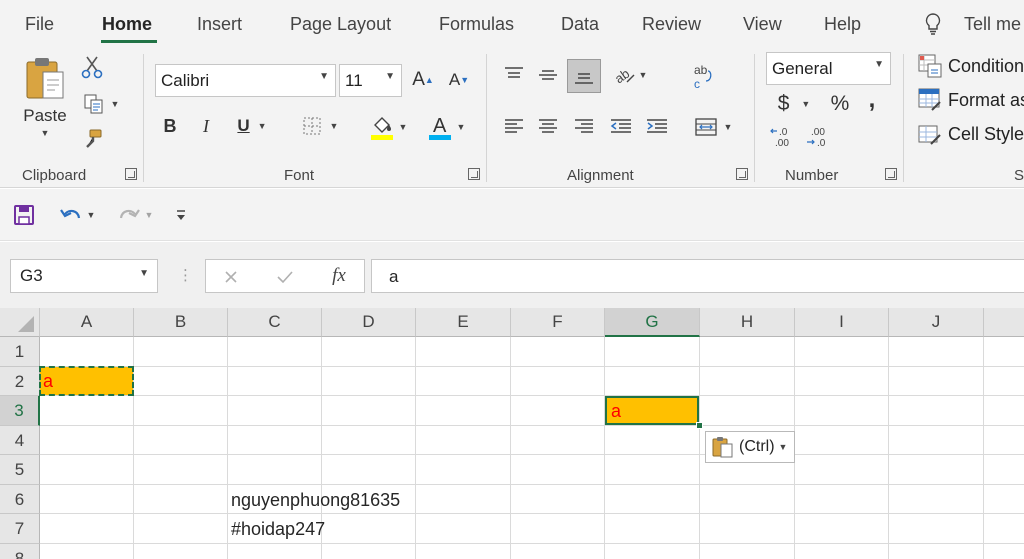 This screenshot has height=559, width=1024. I want to click on align-left-icon, so click(514, 127).